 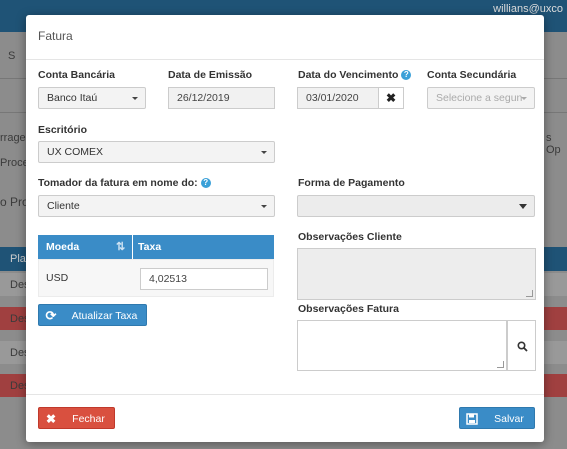 What do you see at coordinates (132, 247) in the screenshot?
I see `column-divider` at bounding box center [132, 247].